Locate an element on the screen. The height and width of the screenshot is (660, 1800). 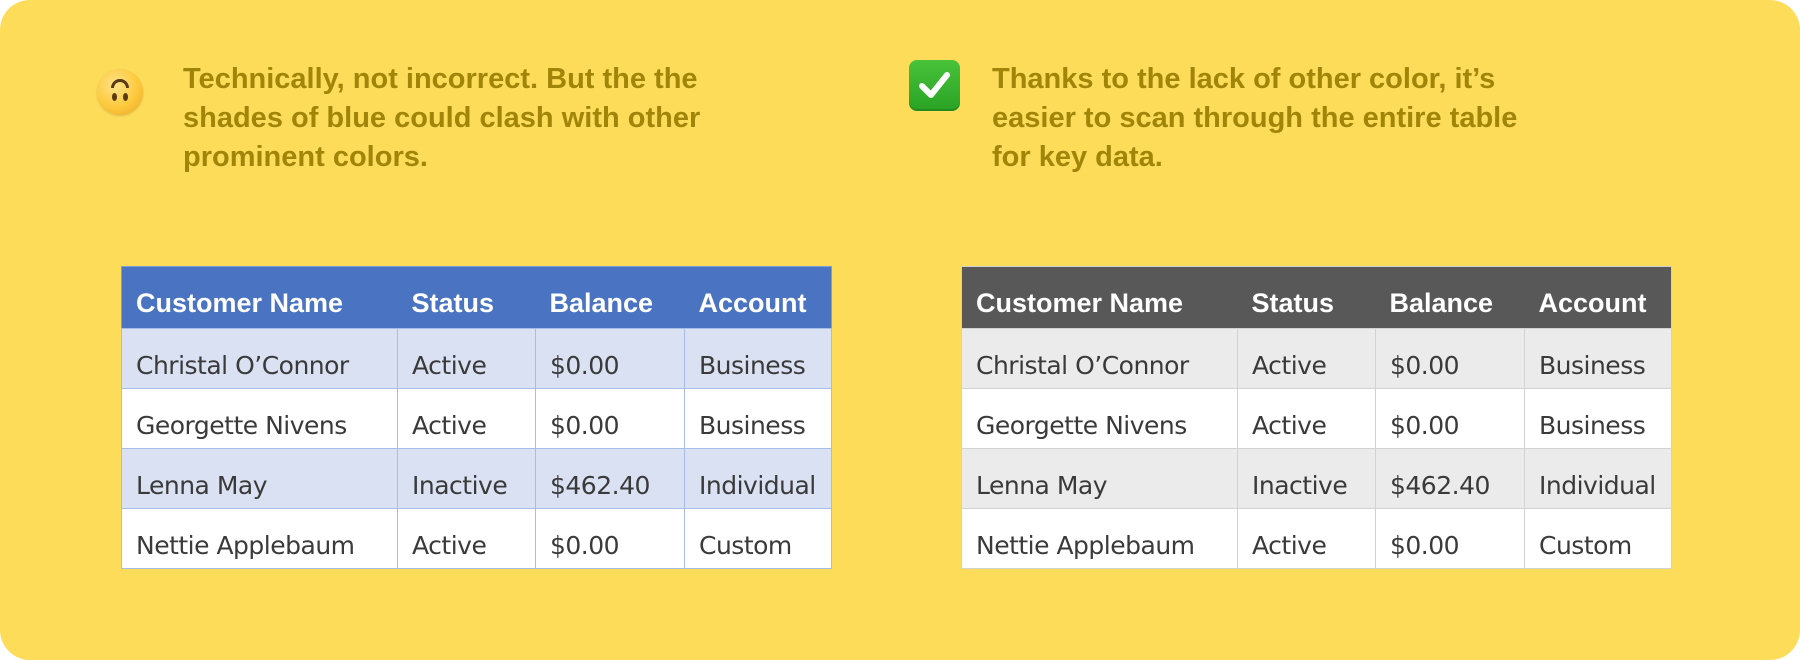
check-mark-icon is located at coordinates (934, 85).